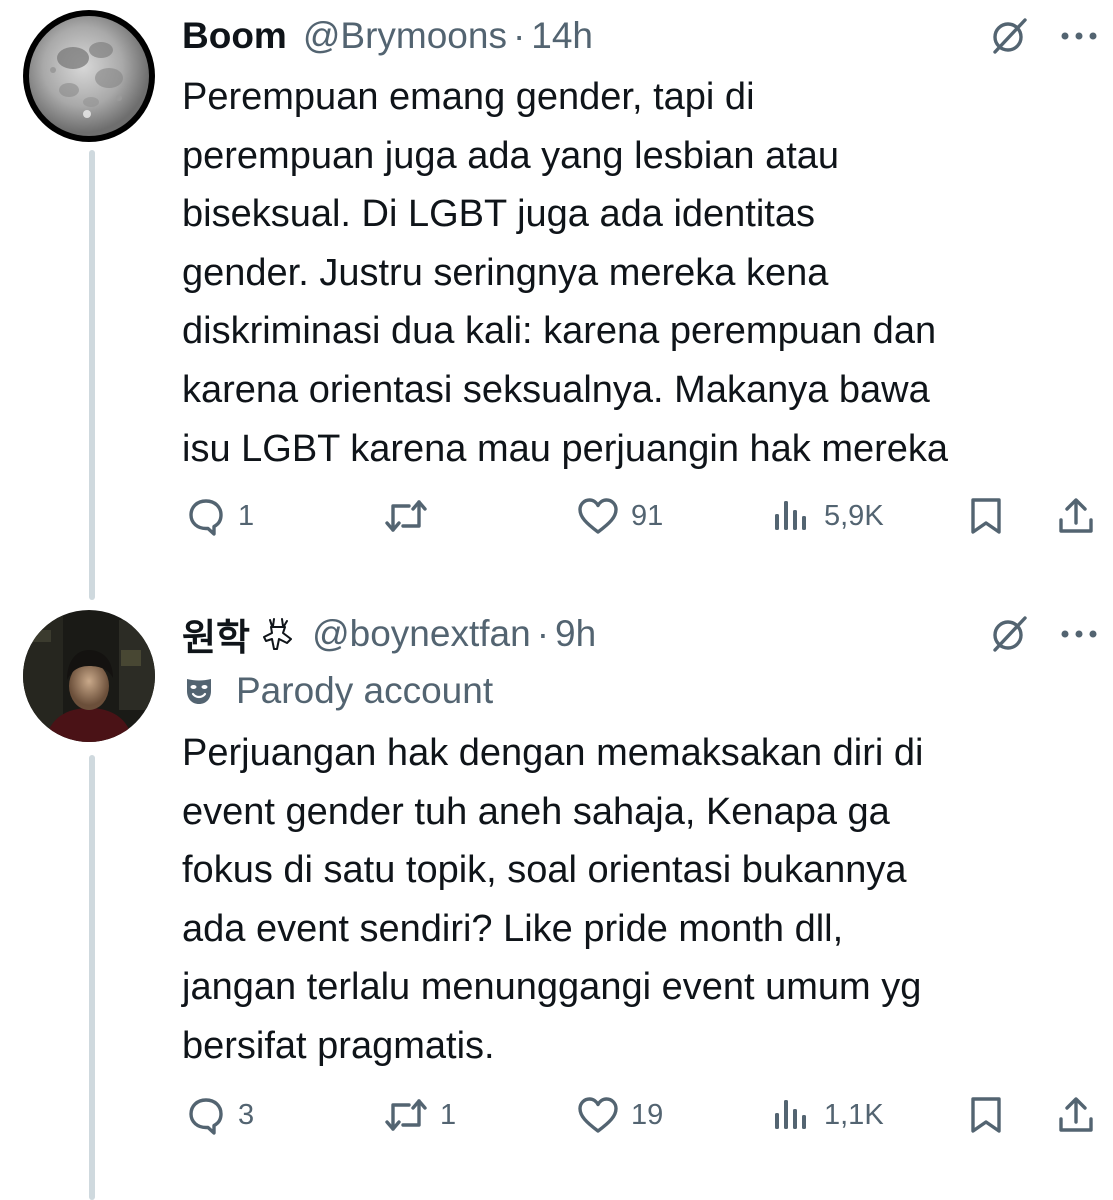 The height and width of the screenshot is (1200, 1113). I want to click on theater-mask-icon, so click(199, 691).